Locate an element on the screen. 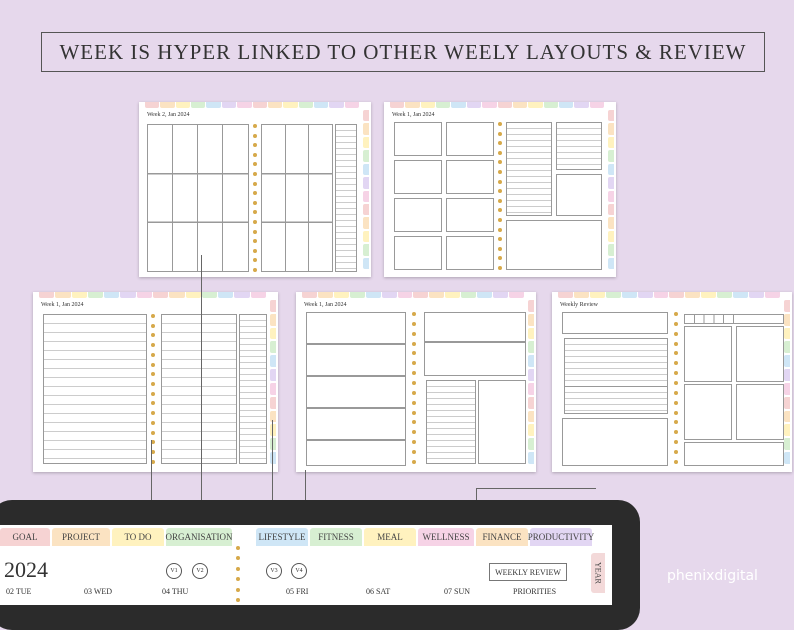  day-header: 06 SAT is located at coordinates (378, 591).